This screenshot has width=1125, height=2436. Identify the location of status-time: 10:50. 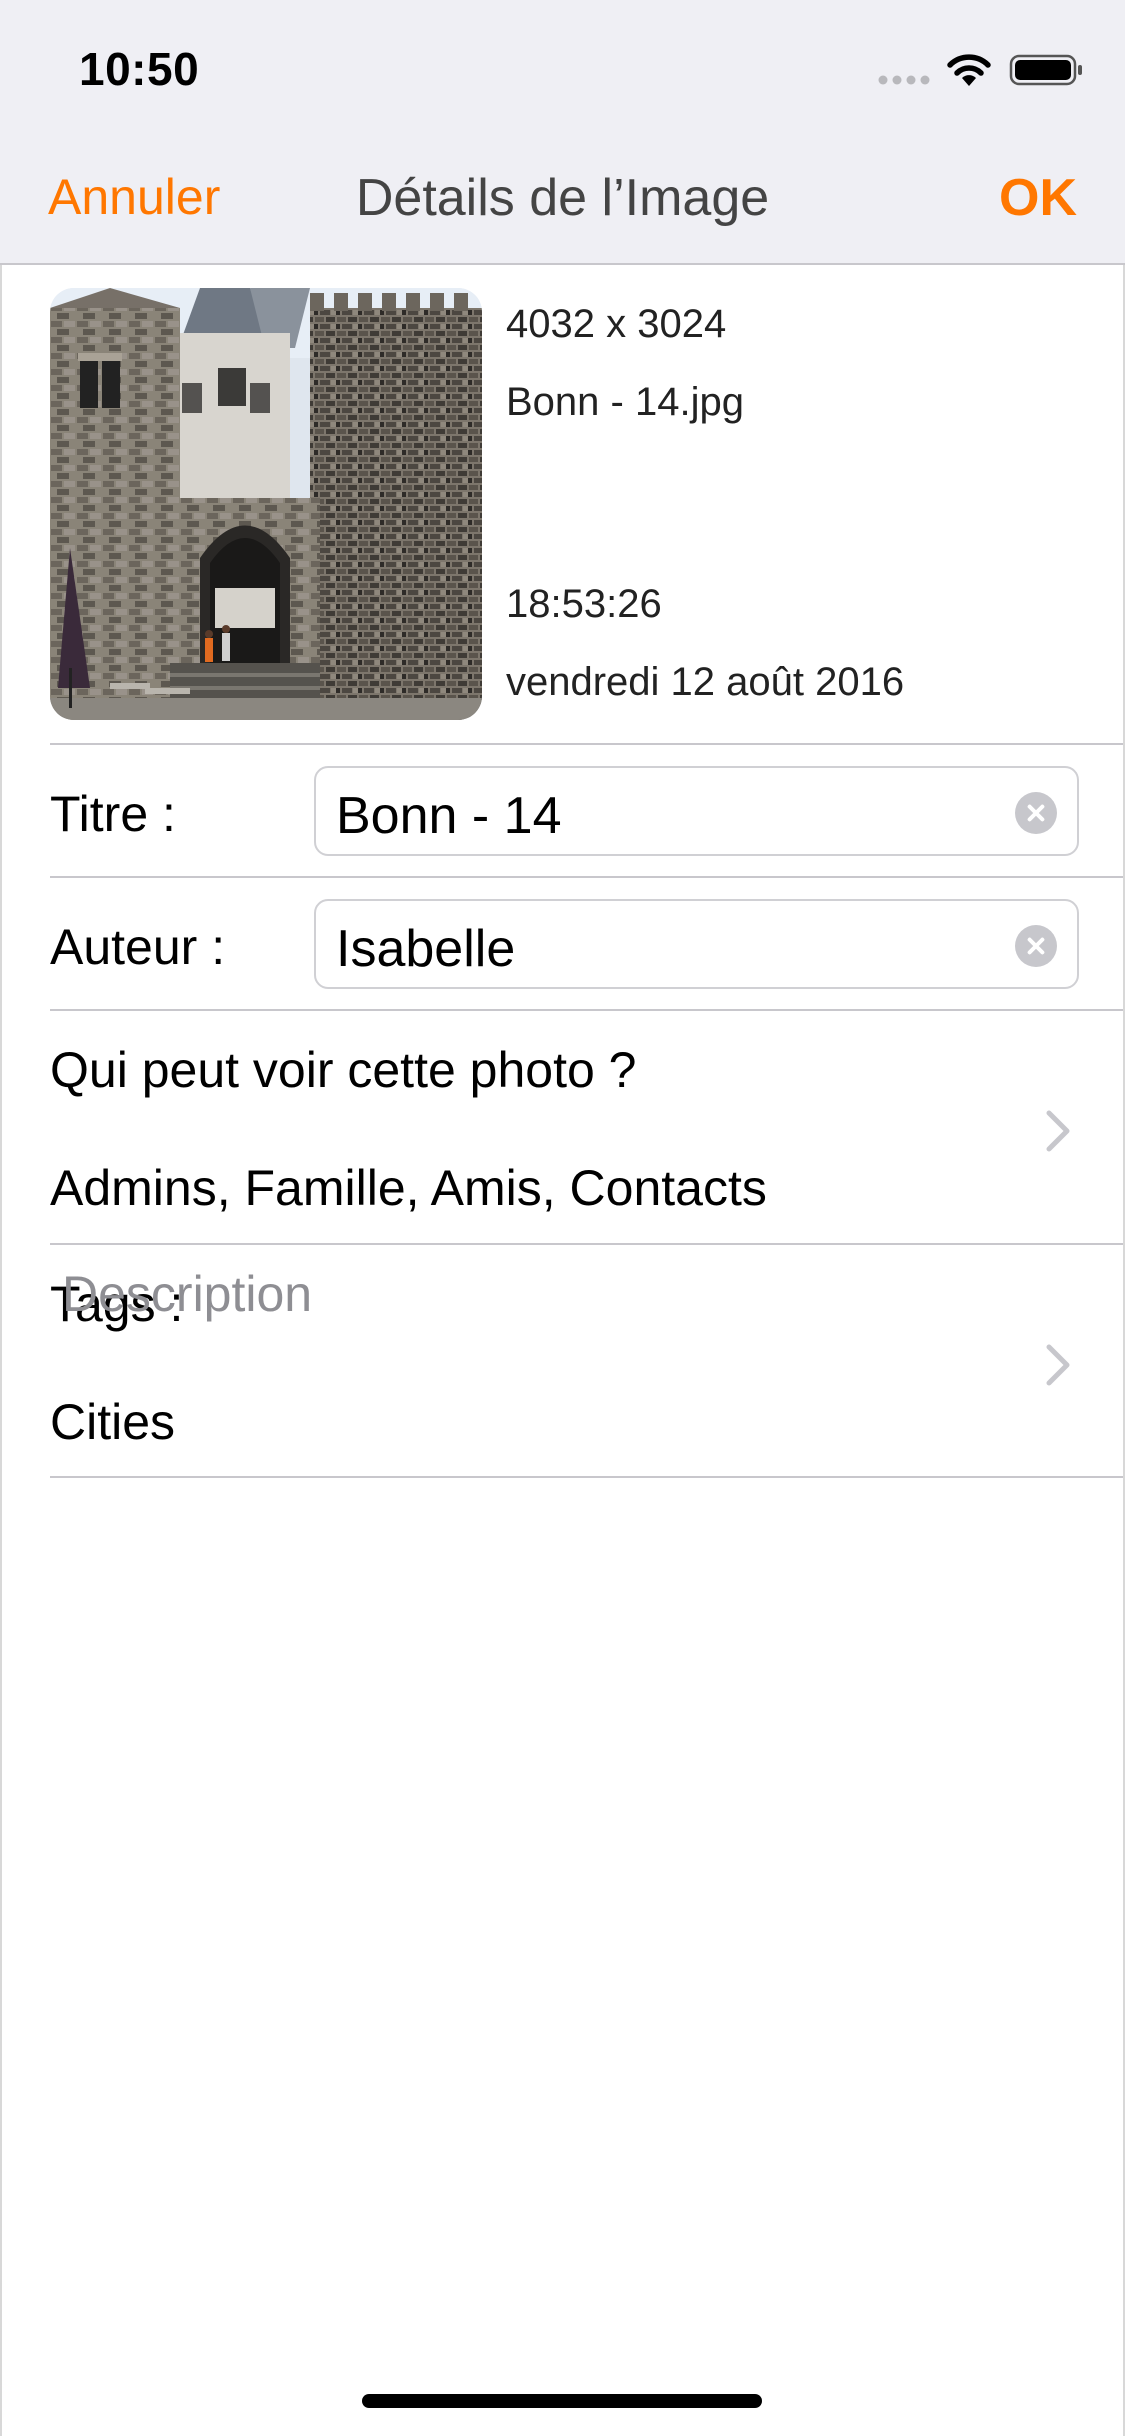
(139, 69).